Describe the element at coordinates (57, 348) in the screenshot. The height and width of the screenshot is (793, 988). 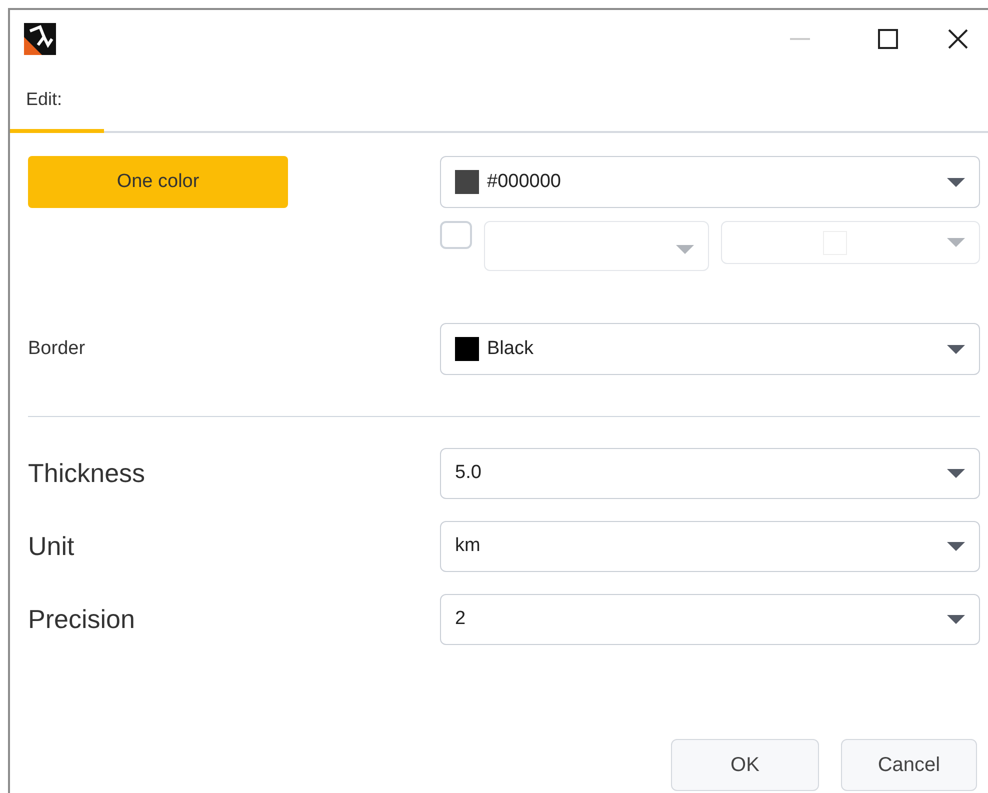
I see `border-label: Border` at that location.